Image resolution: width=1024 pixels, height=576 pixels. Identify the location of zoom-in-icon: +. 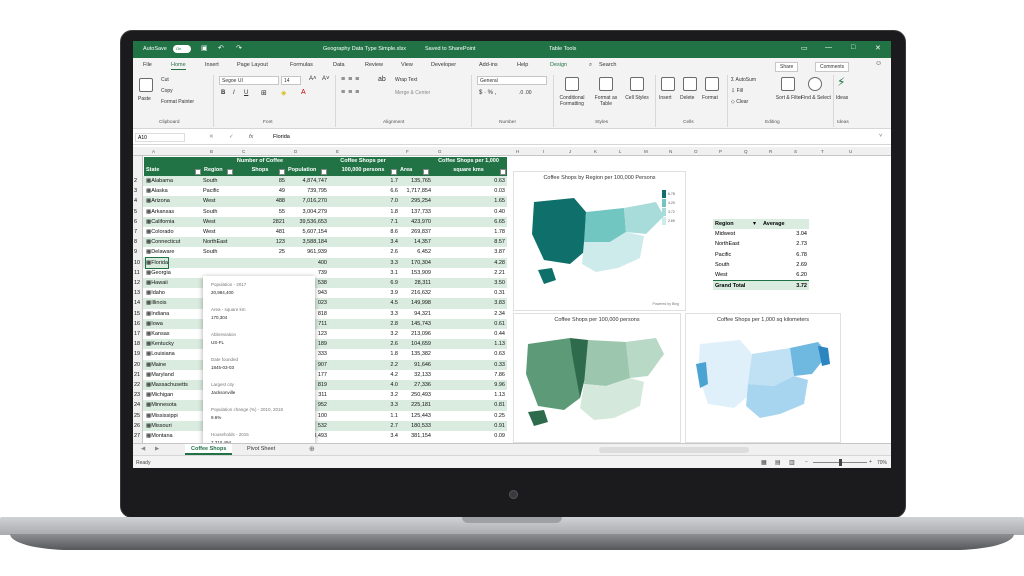
(870, 462).